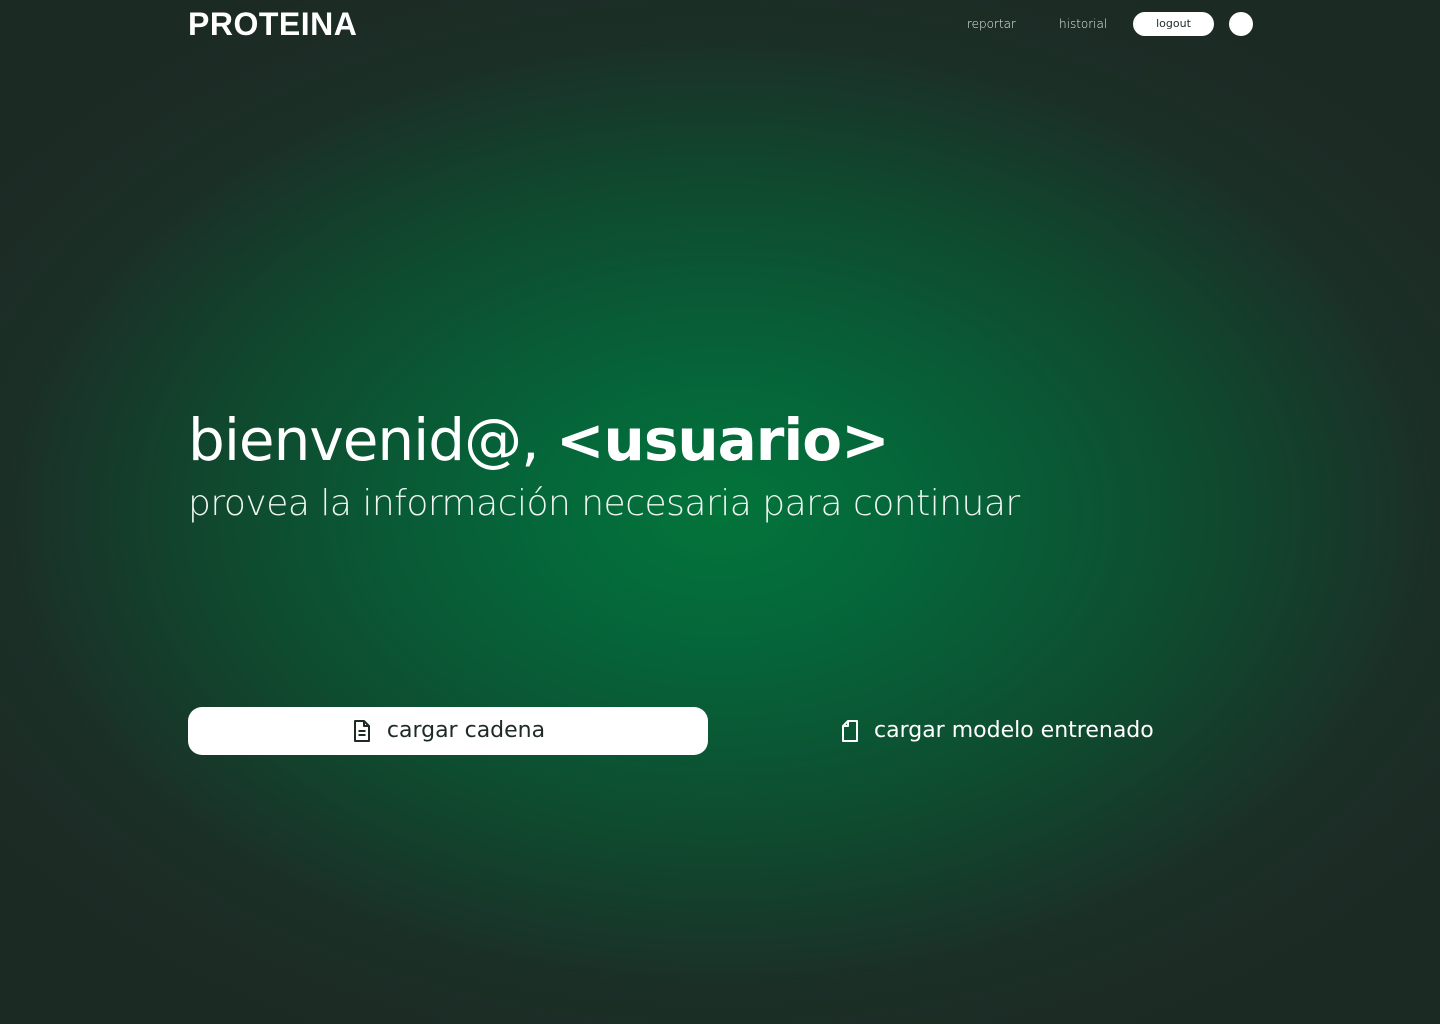 This screenshot has height=1024, width=1440. What do you see at coordinates (1173, 24) in the screenshot?
I see `logout-button: logout` at bounding box center [1173, 24].